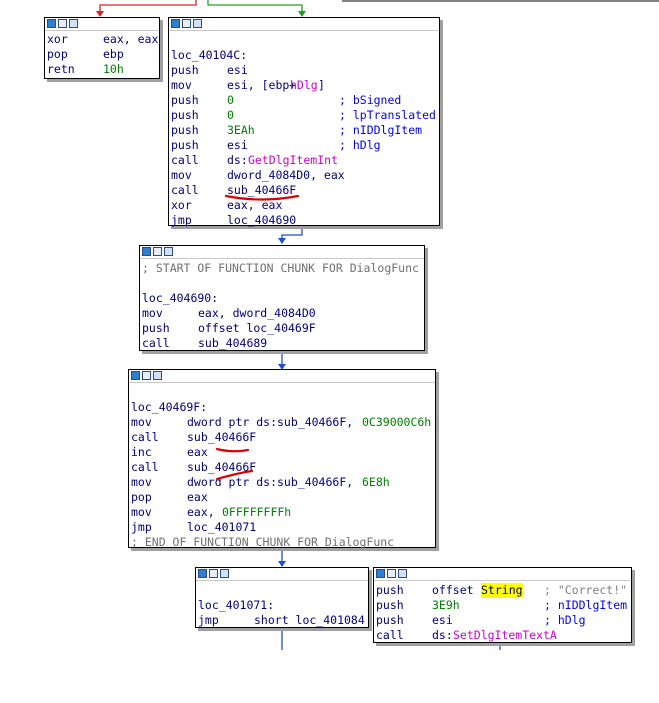  What do you see at coordinates (146, 8) in the screenshot?
I see `edge-false-top` at bounding box center [146, 8].